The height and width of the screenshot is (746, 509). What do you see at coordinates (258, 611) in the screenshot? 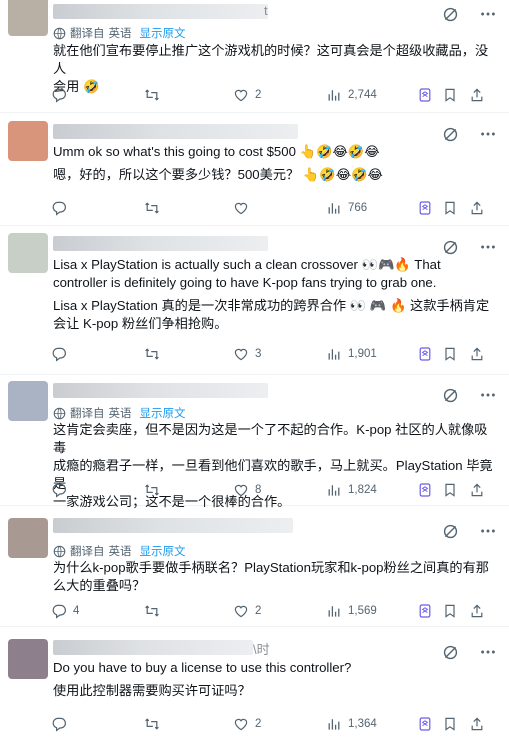
I see `like-count: 2` at bounding box center [258, 611].